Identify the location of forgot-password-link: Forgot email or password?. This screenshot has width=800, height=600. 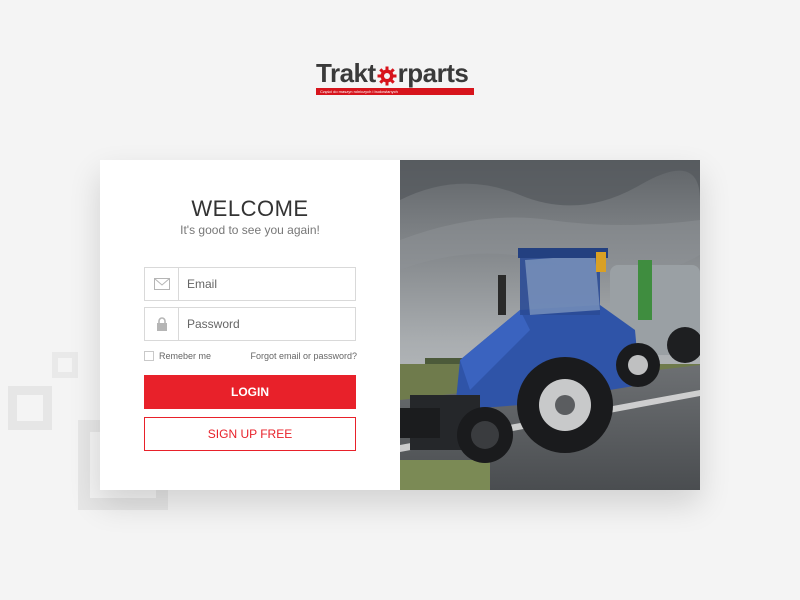
(303, 356).